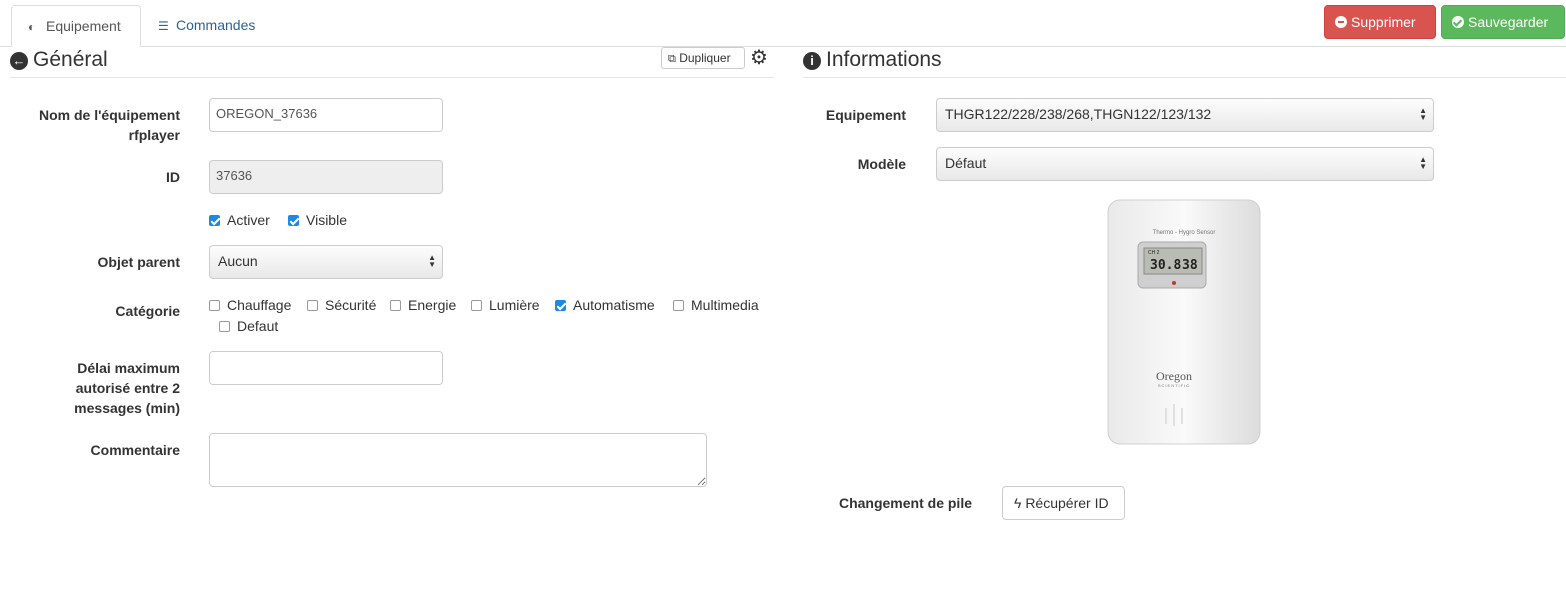  I want to click on parent-select-value: Aucun, so click(238, 261).